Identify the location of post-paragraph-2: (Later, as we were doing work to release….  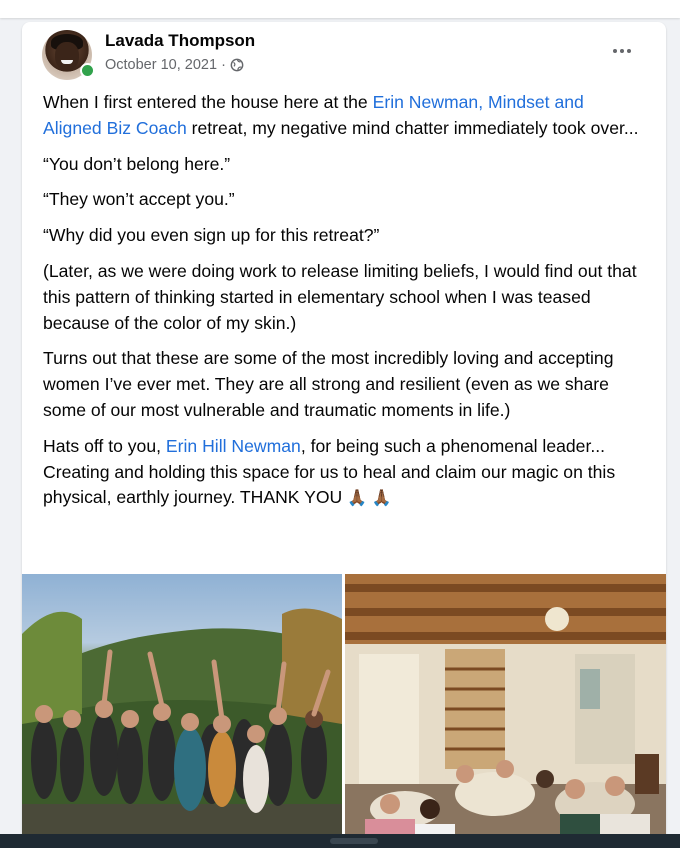
(340, 296).